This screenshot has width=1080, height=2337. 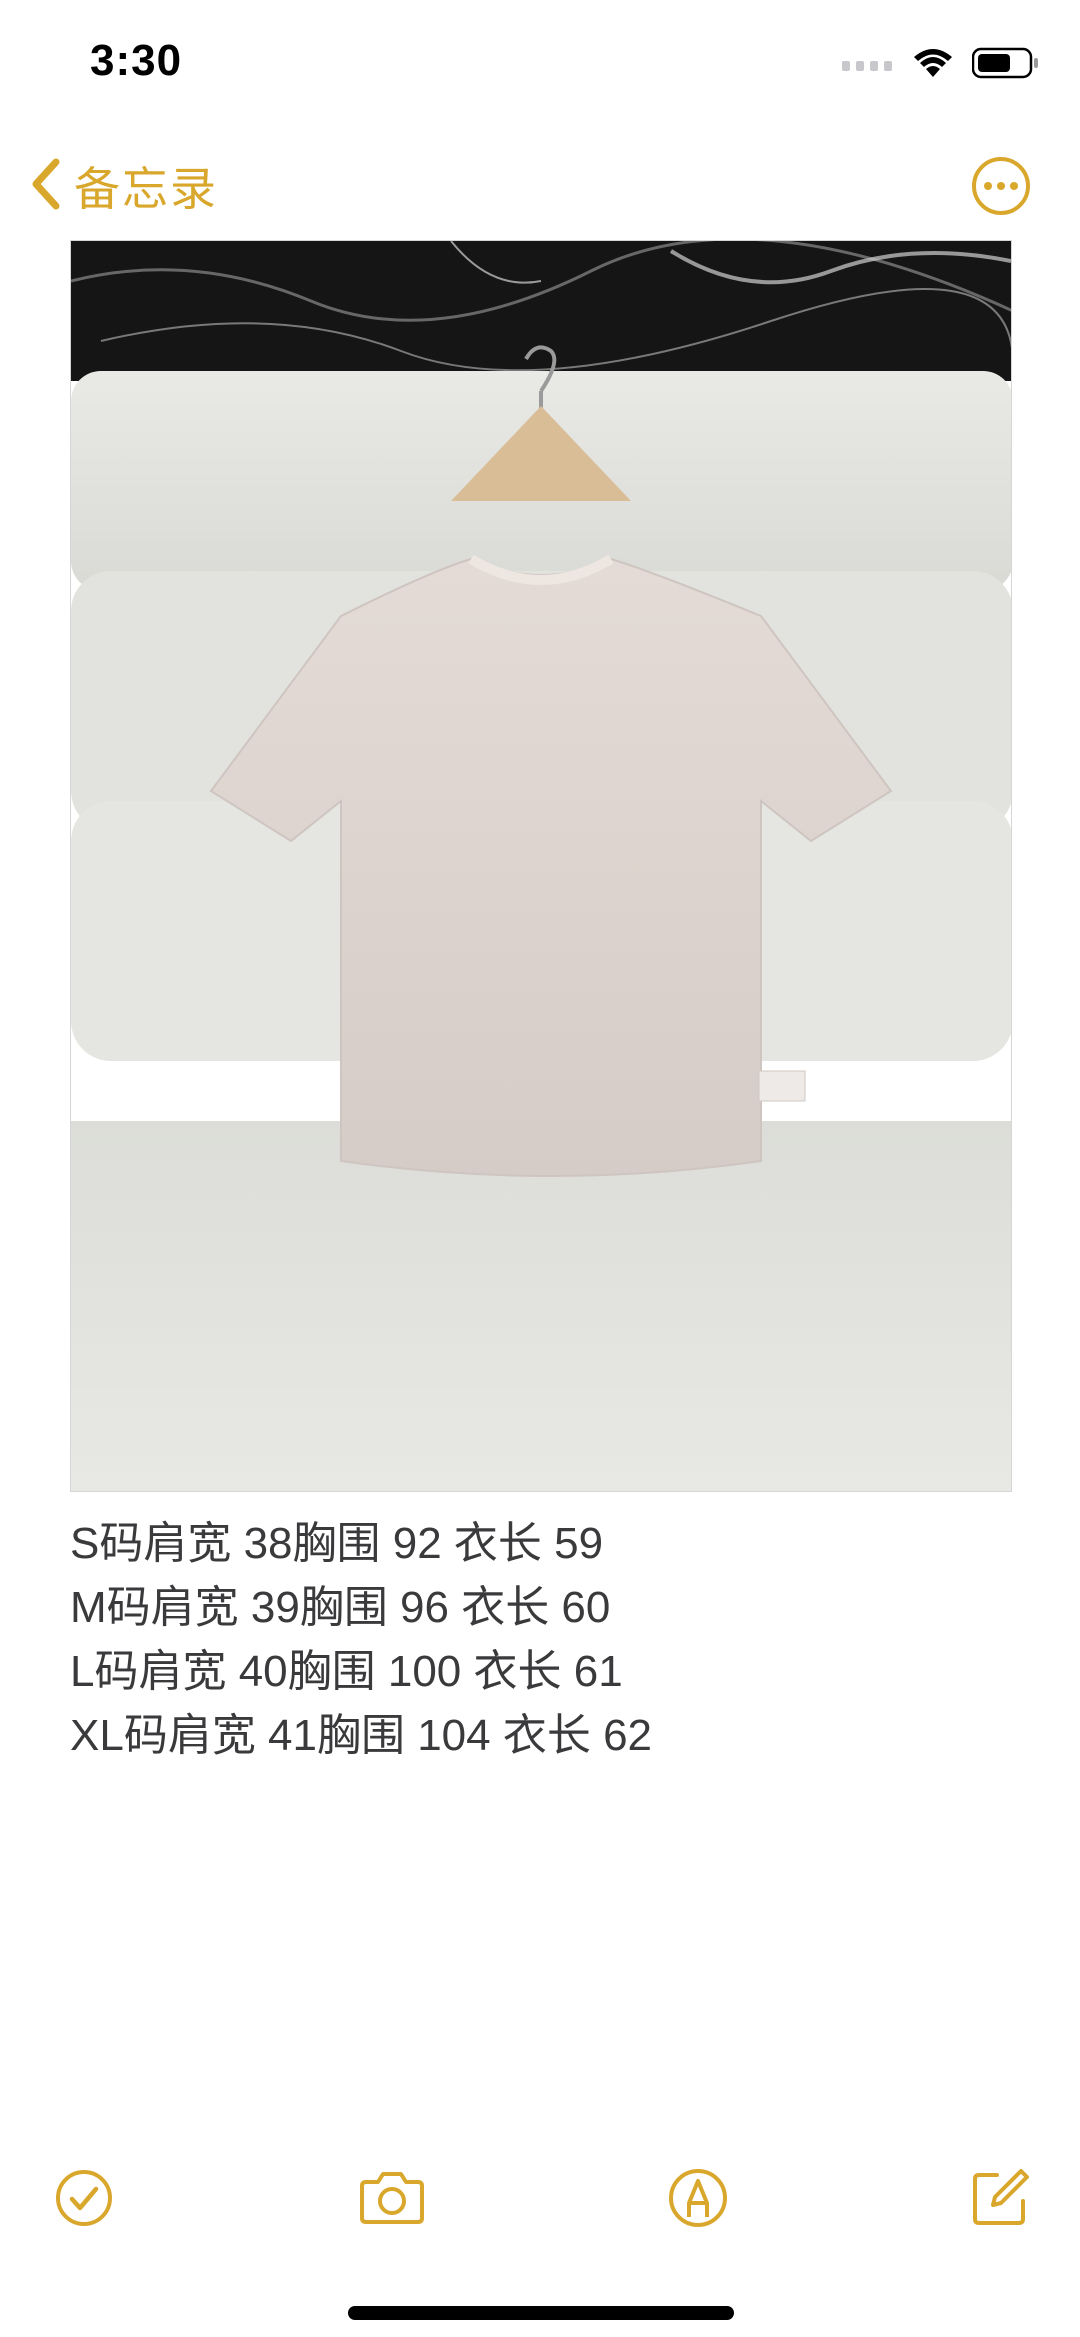 I want to click on back-button: 备忘录, so click(x=124, y=186).